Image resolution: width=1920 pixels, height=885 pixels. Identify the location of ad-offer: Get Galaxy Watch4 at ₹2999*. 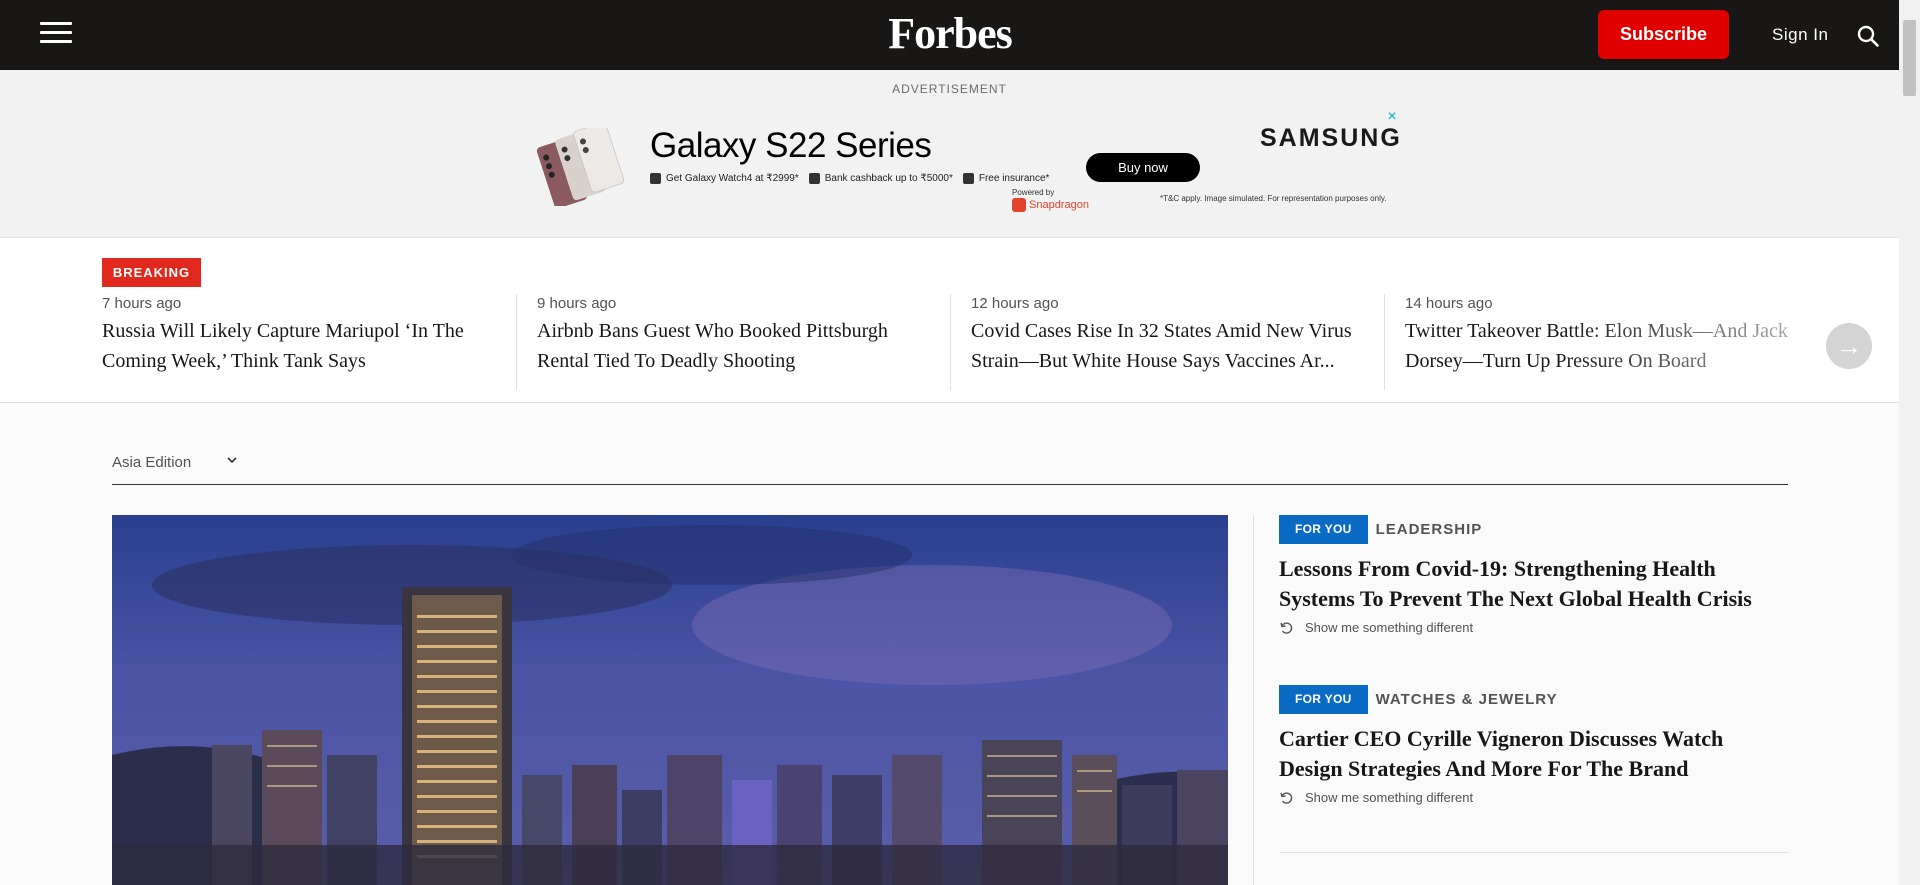
(724, 178).